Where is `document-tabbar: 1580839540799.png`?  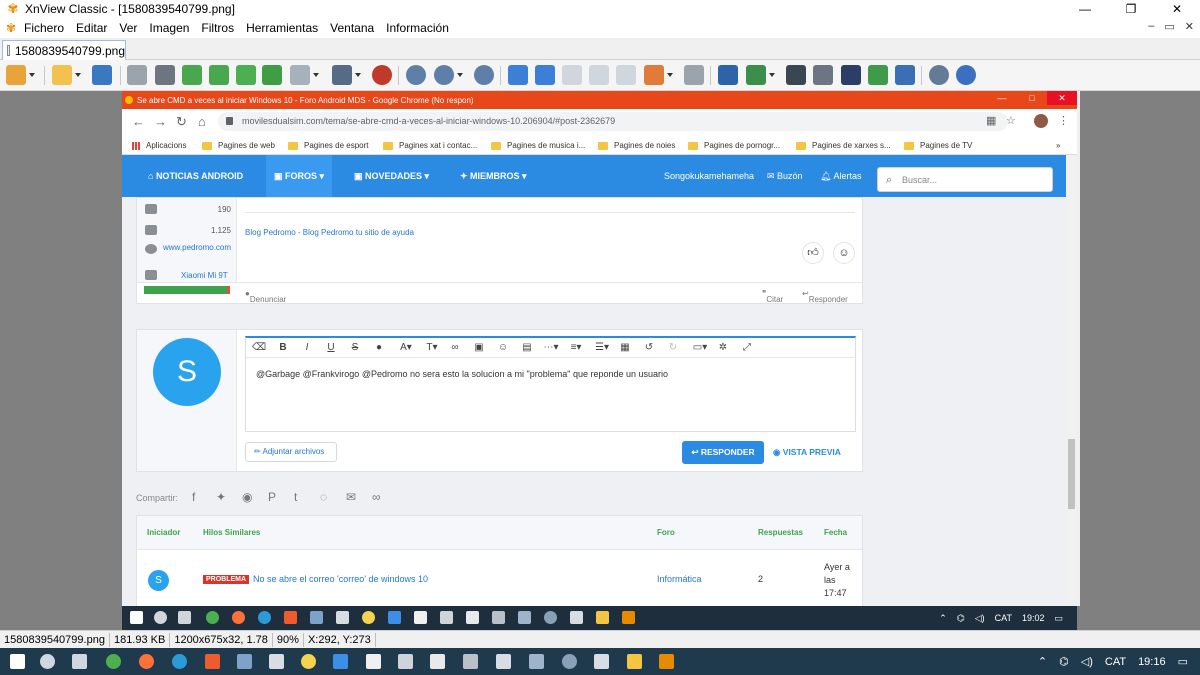
document-tabbar: 1580839540799.png is located at coordinates (600, 49).